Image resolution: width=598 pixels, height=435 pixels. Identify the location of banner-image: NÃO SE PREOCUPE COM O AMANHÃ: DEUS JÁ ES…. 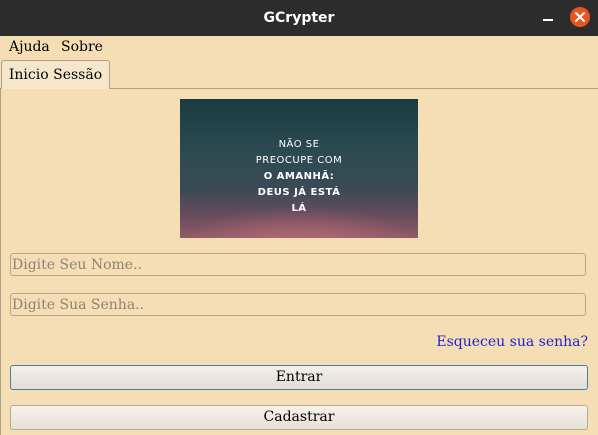
(299, 168).